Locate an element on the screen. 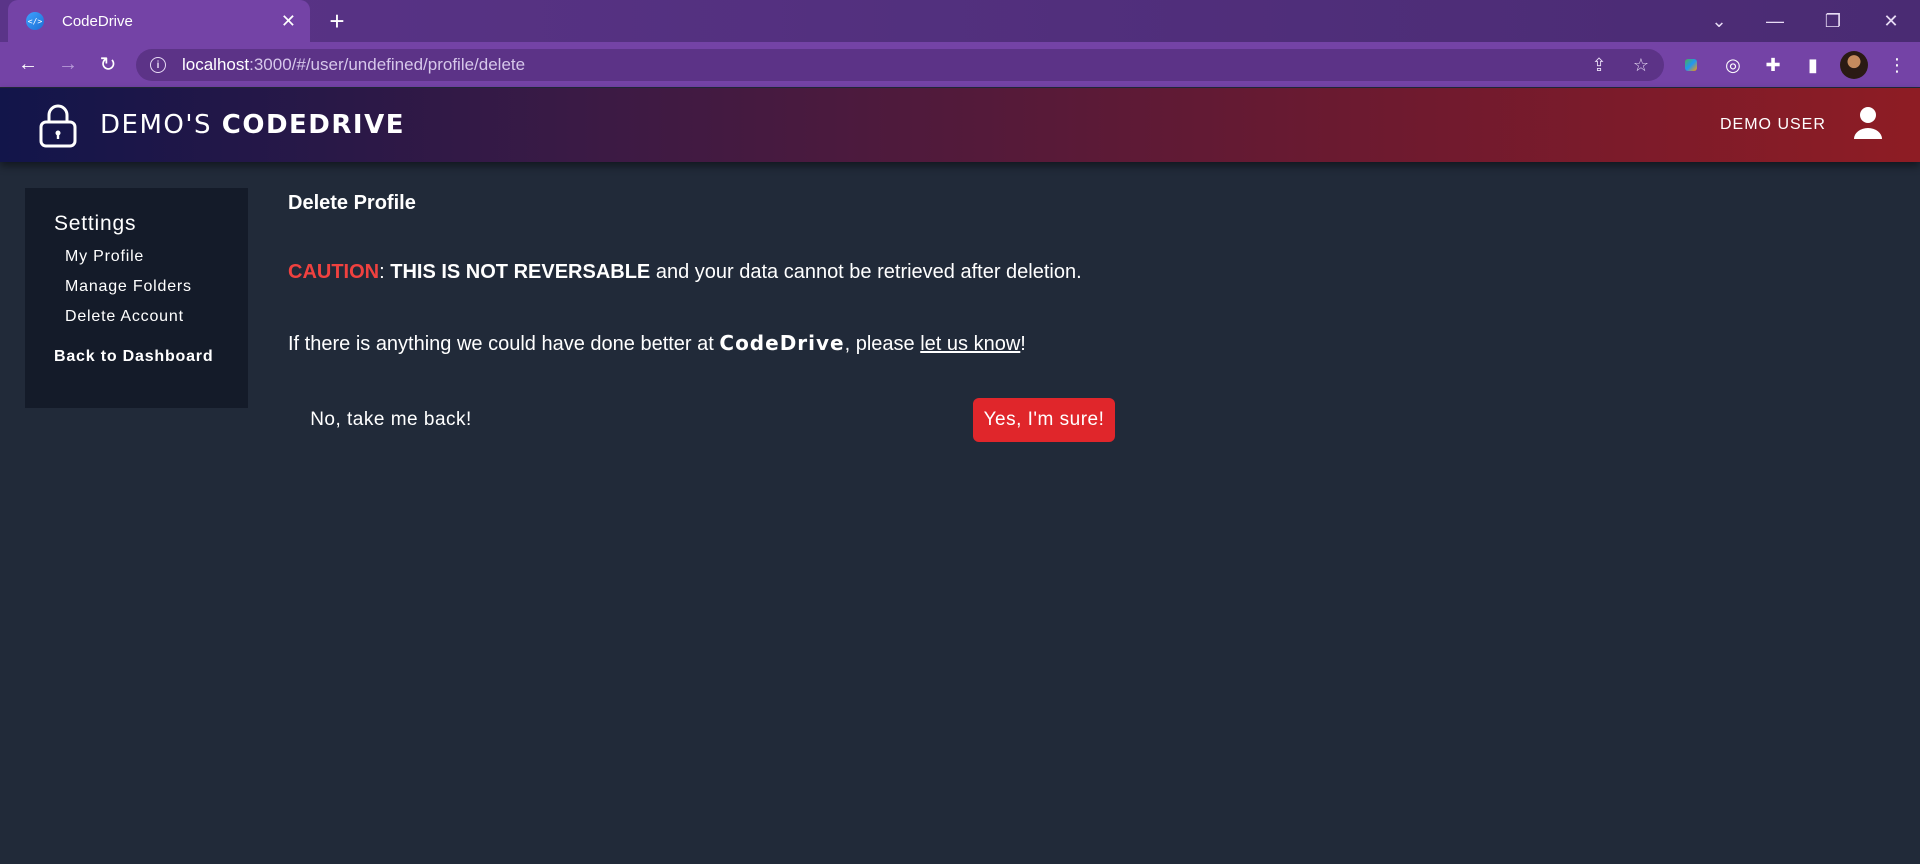 This screenshot has width=1920, height=864. codedrive-favicon-icon: </> is located at coordinates (35, 21).